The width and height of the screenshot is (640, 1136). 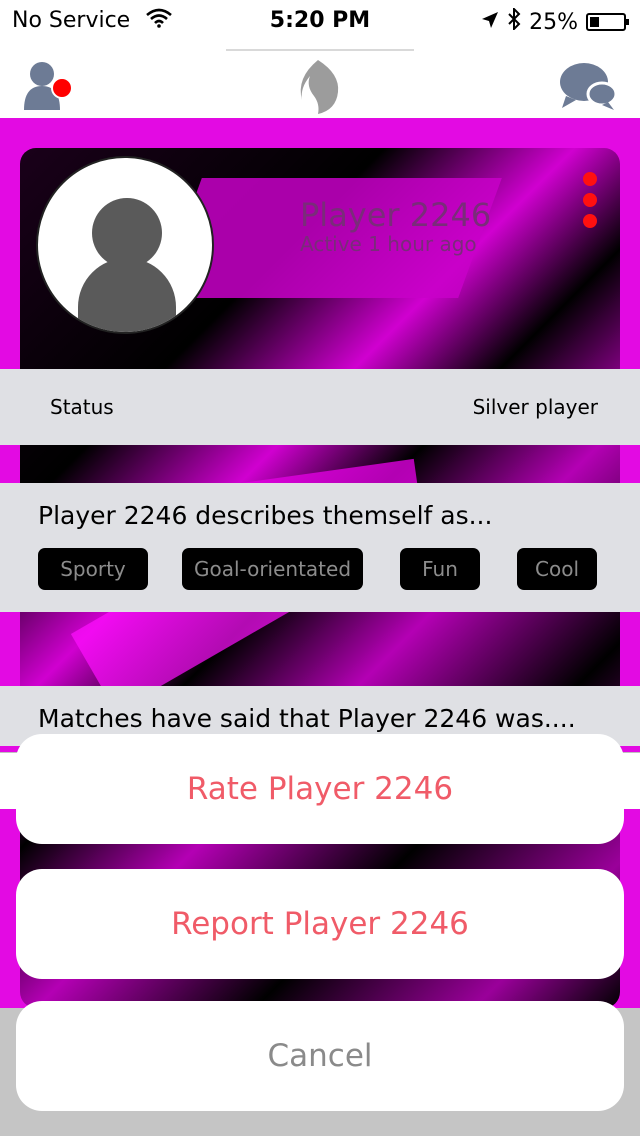 I want to click on bluetooth-icon, so click(x=514, y=21).